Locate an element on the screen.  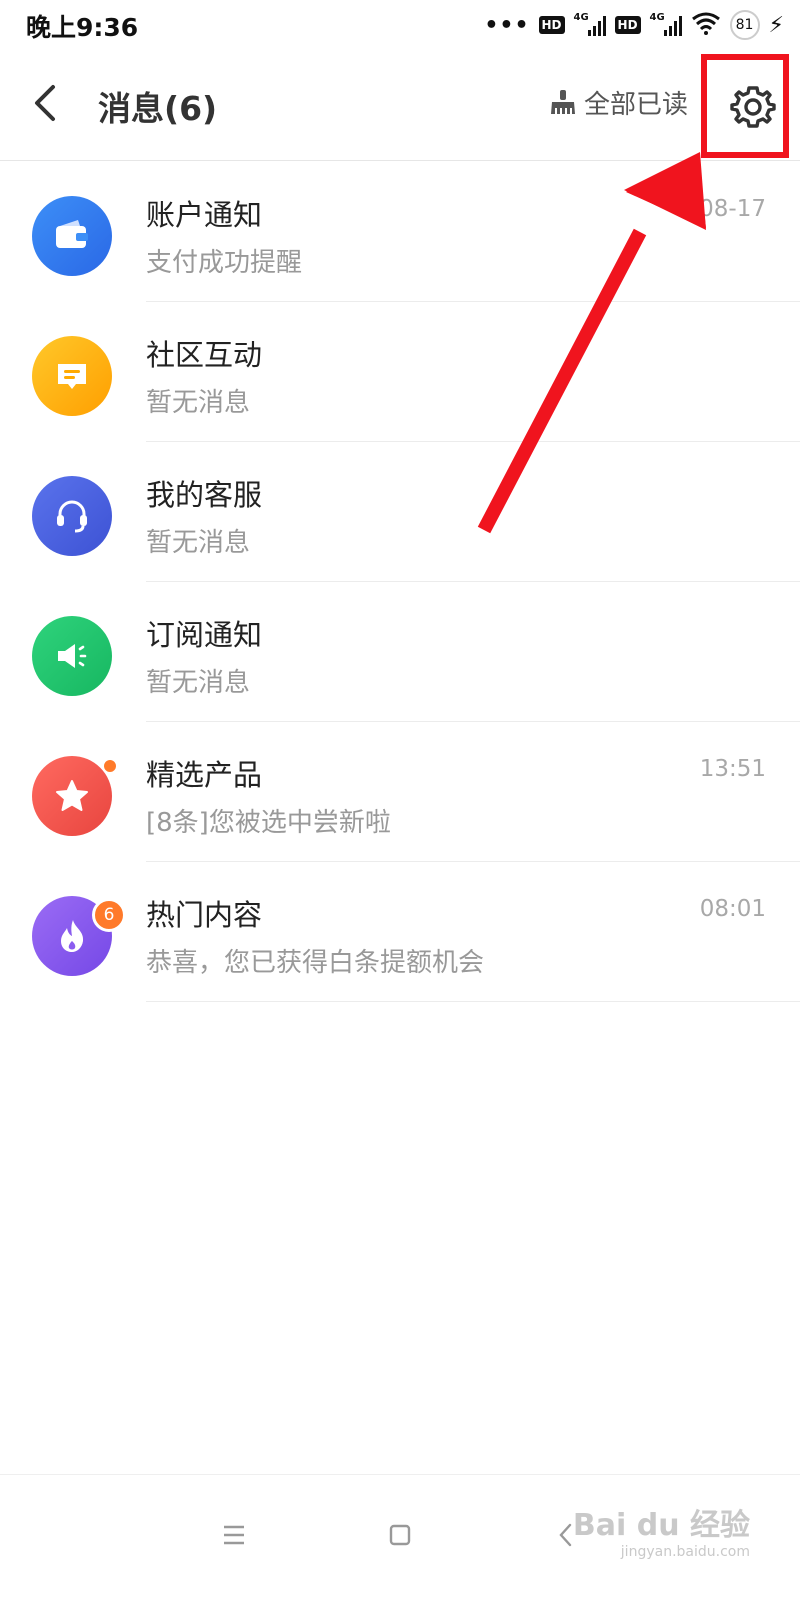
headset-icon is located at coordinates (72, 516).